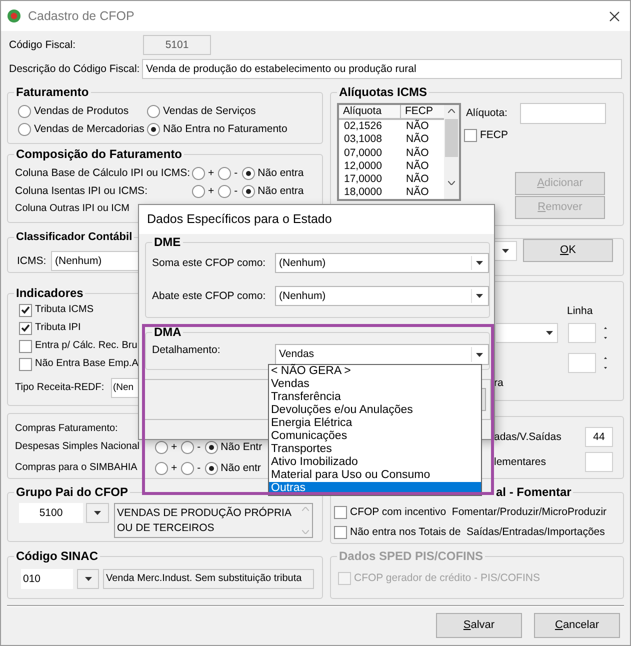 The image size is (631, 646). Describe the element at coordinates (64, 310) in the screenshot. I see `checkbox-label: Tributa ICMS` at that location.